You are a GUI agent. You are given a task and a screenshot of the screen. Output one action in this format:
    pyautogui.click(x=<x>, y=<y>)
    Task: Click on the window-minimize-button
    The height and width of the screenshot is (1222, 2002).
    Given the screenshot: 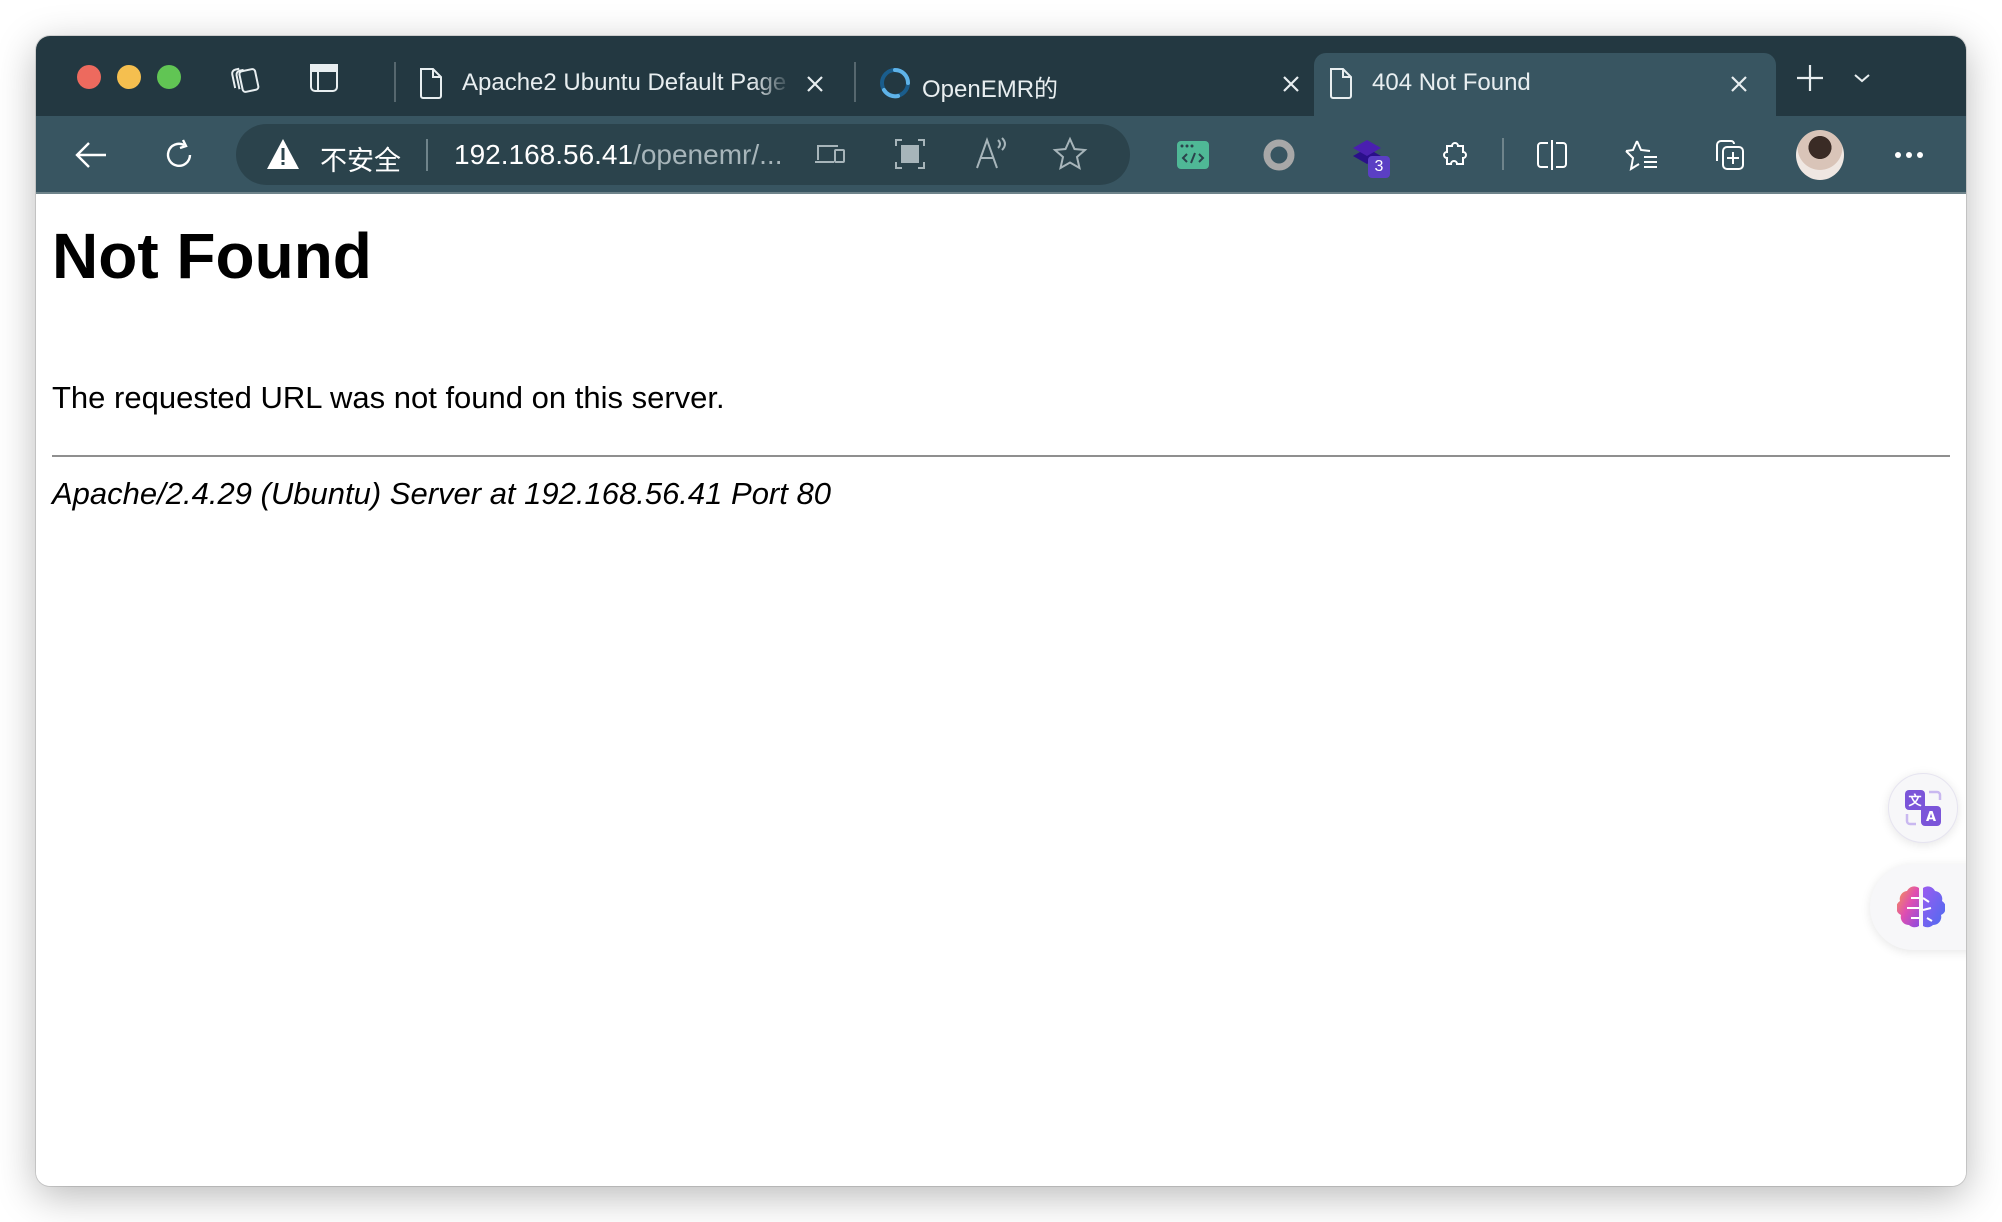 What is the action you would take?
    pyautogui.click(x=129, y=77)
    